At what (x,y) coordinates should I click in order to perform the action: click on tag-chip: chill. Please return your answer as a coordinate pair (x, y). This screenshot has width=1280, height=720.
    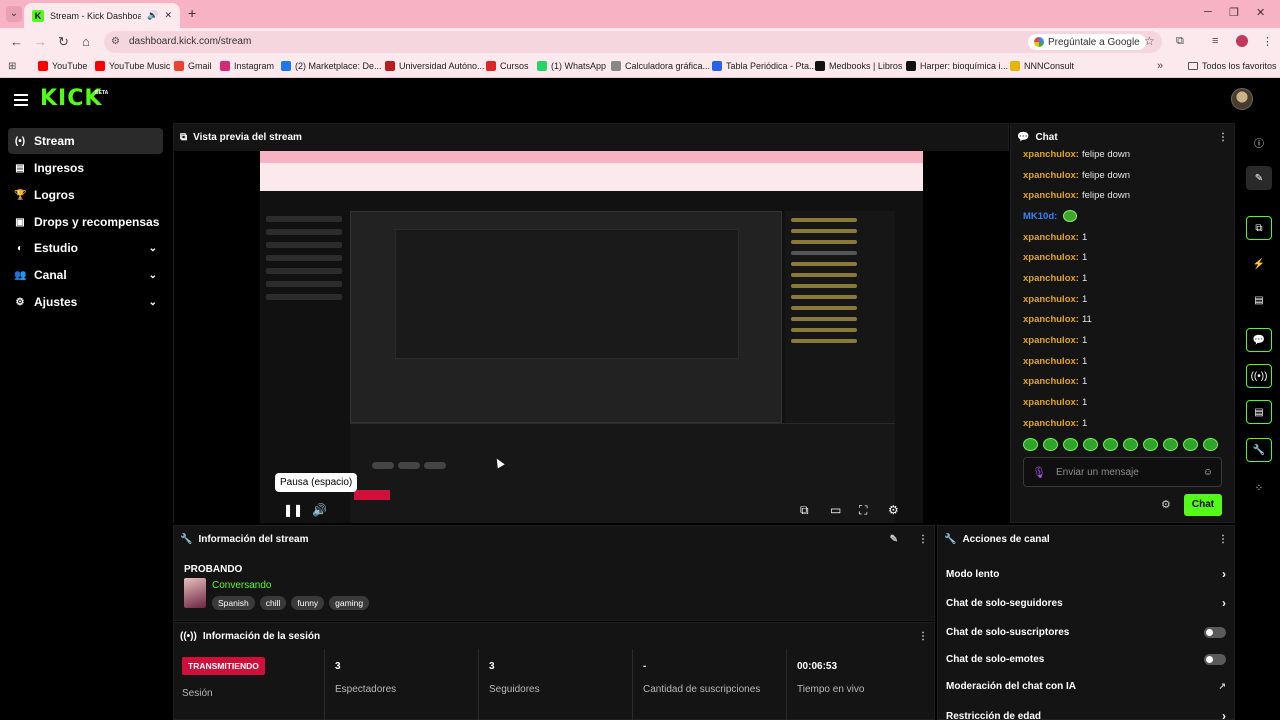
    Looking at the image, I should click on (273, 603).